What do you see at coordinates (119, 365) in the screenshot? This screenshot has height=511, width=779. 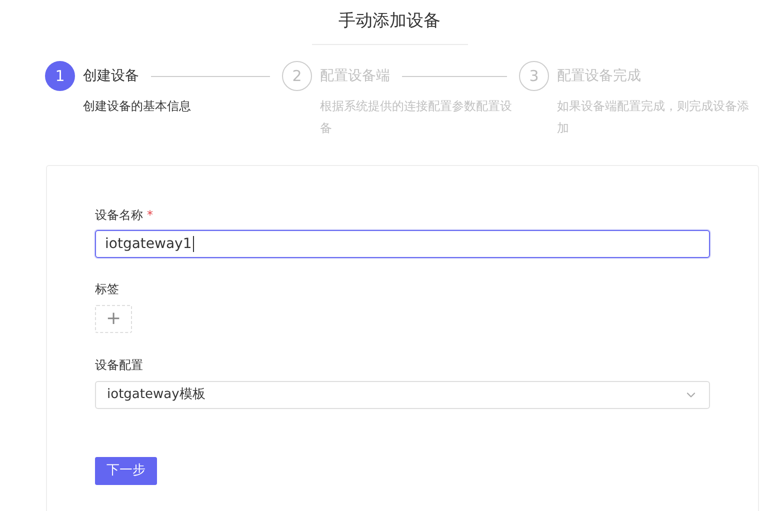 I see `field-label: 设备配置` at bounding box center [119, 365].